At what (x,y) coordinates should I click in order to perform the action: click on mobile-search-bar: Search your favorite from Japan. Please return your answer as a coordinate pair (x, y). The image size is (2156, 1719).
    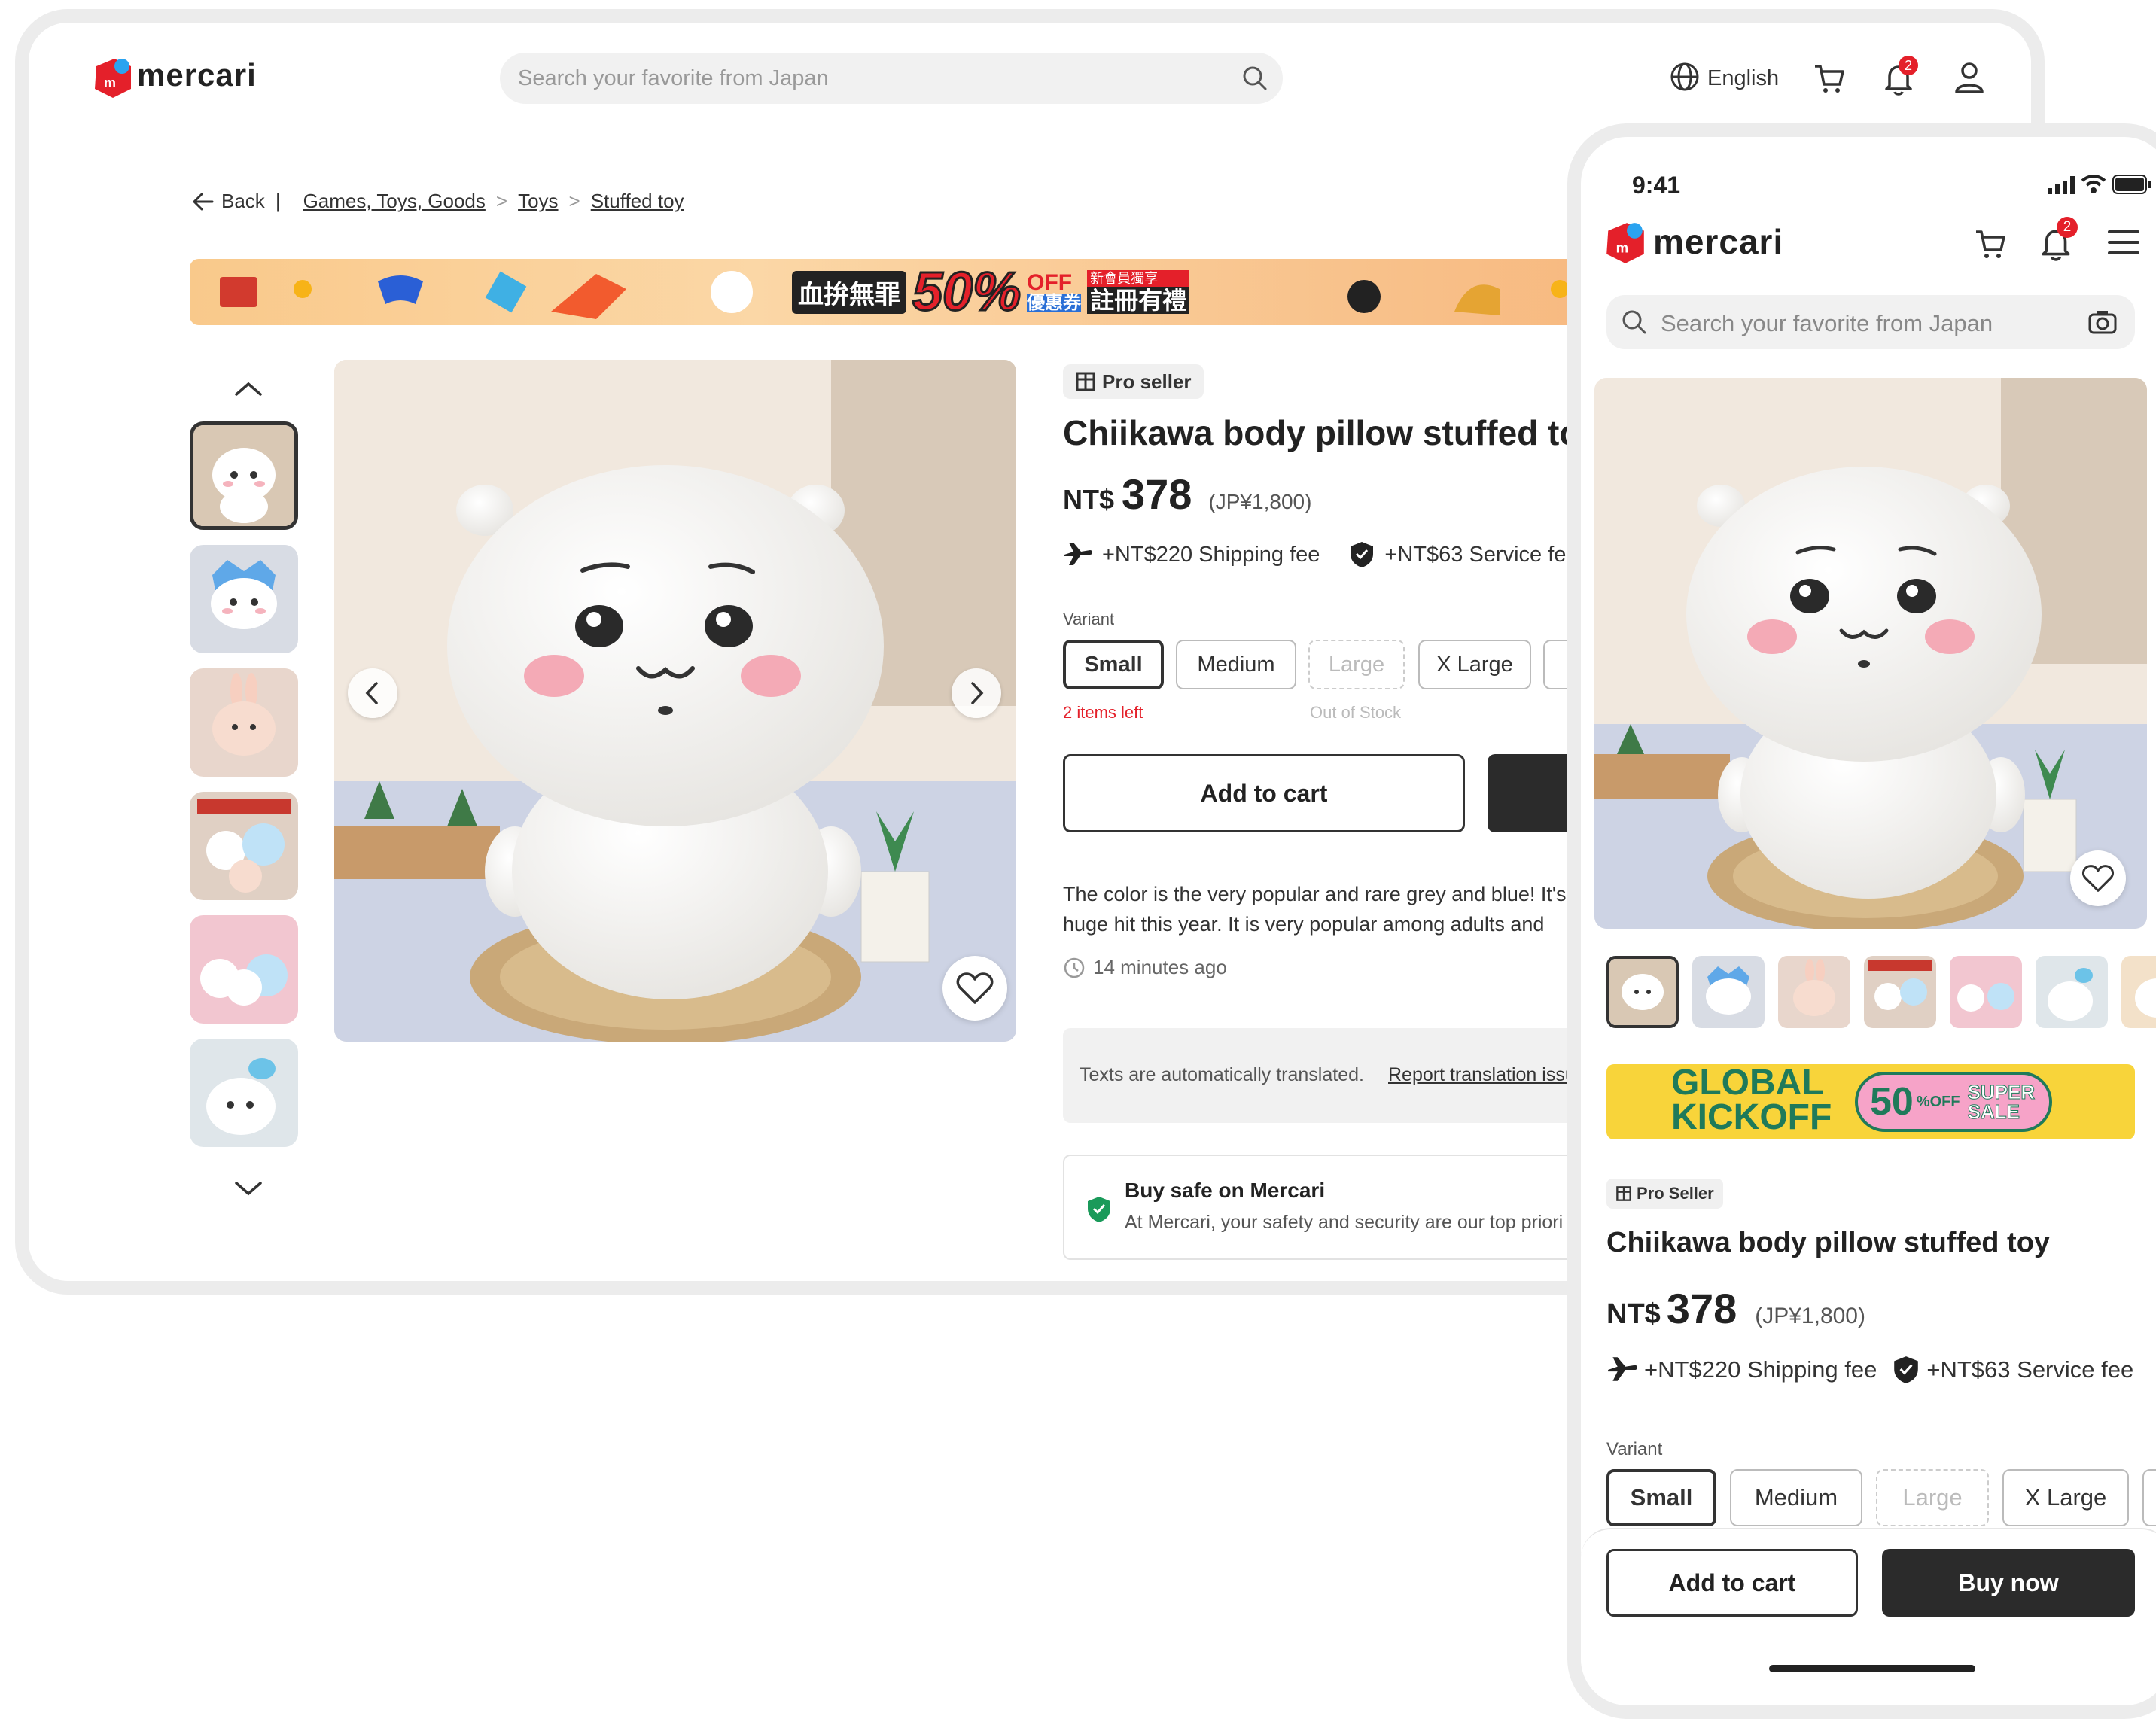
    Looking at the image, I should click on (1871, 322).